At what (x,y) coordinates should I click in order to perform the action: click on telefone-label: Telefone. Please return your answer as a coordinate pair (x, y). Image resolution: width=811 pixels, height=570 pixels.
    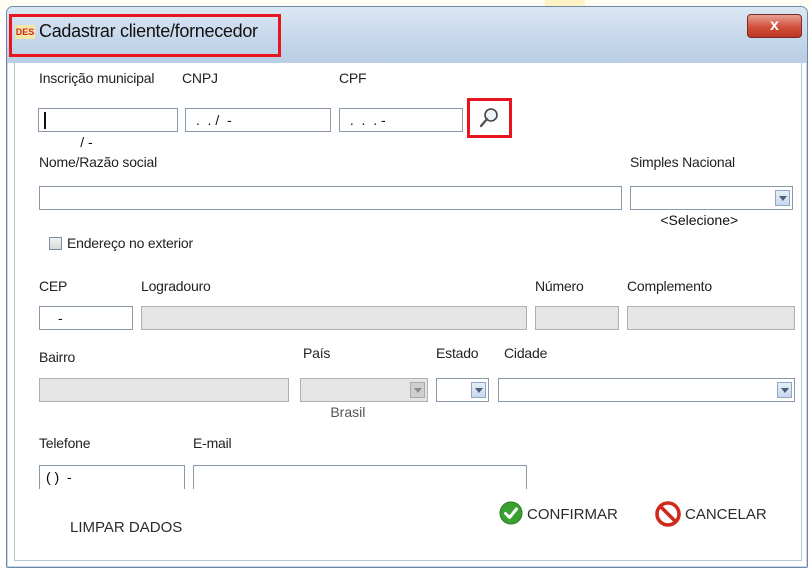
    Looking at the image, I should click on (65, 443).